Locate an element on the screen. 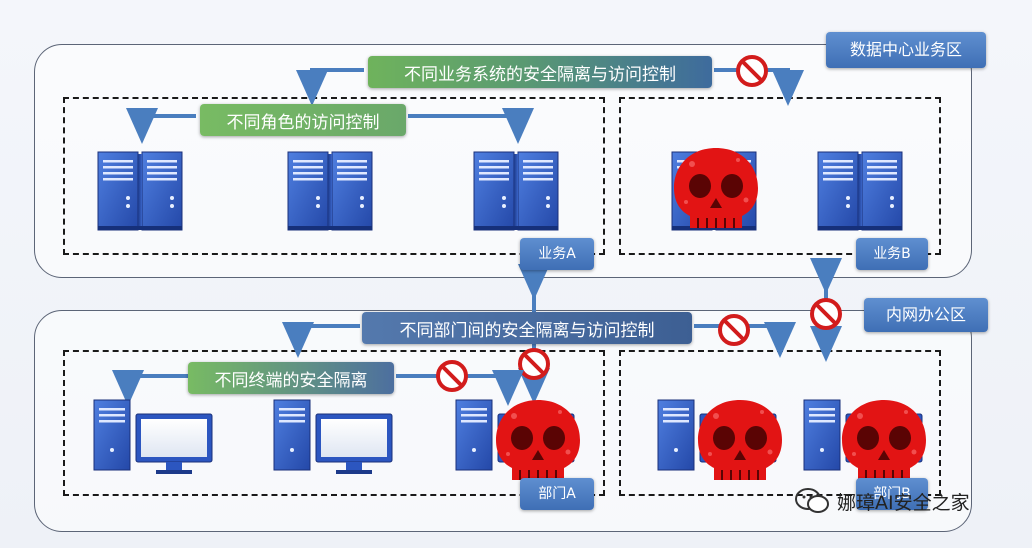  vertical-block-icon-a is located at coordinates (534, 364).